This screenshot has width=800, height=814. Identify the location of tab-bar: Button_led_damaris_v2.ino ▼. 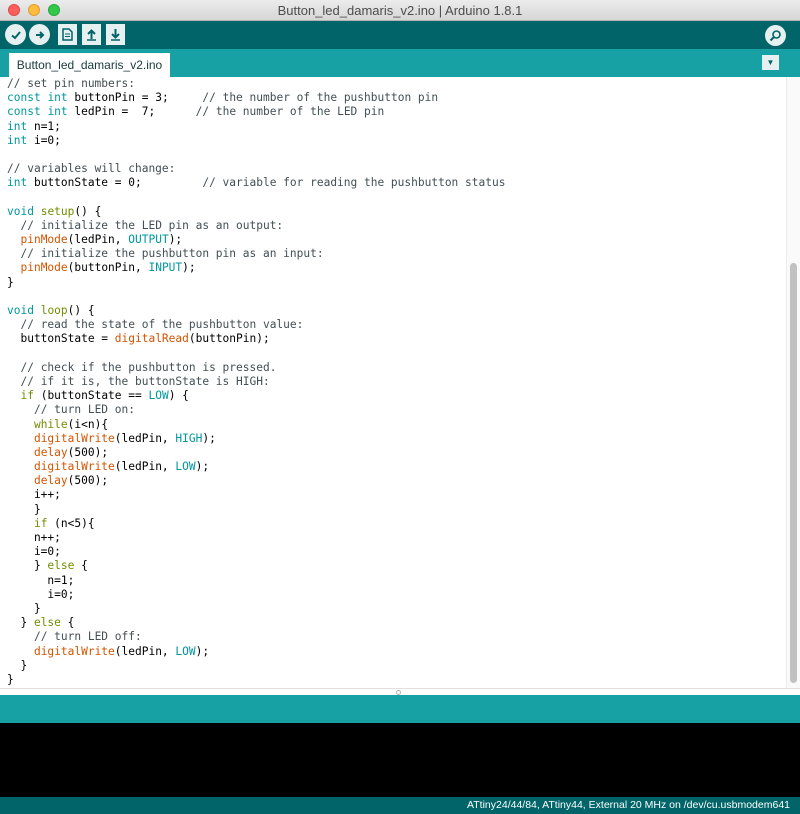
(400, 63).